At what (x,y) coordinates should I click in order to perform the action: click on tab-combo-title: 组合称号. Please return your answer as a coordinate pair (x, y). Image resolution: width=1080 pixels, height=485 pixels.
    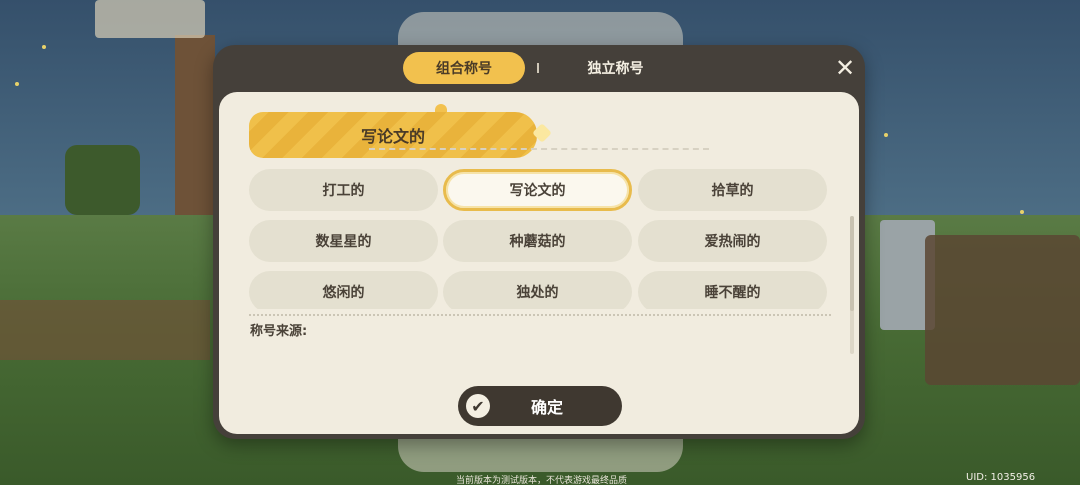
    Looking at the image, I should click on (464, 68).